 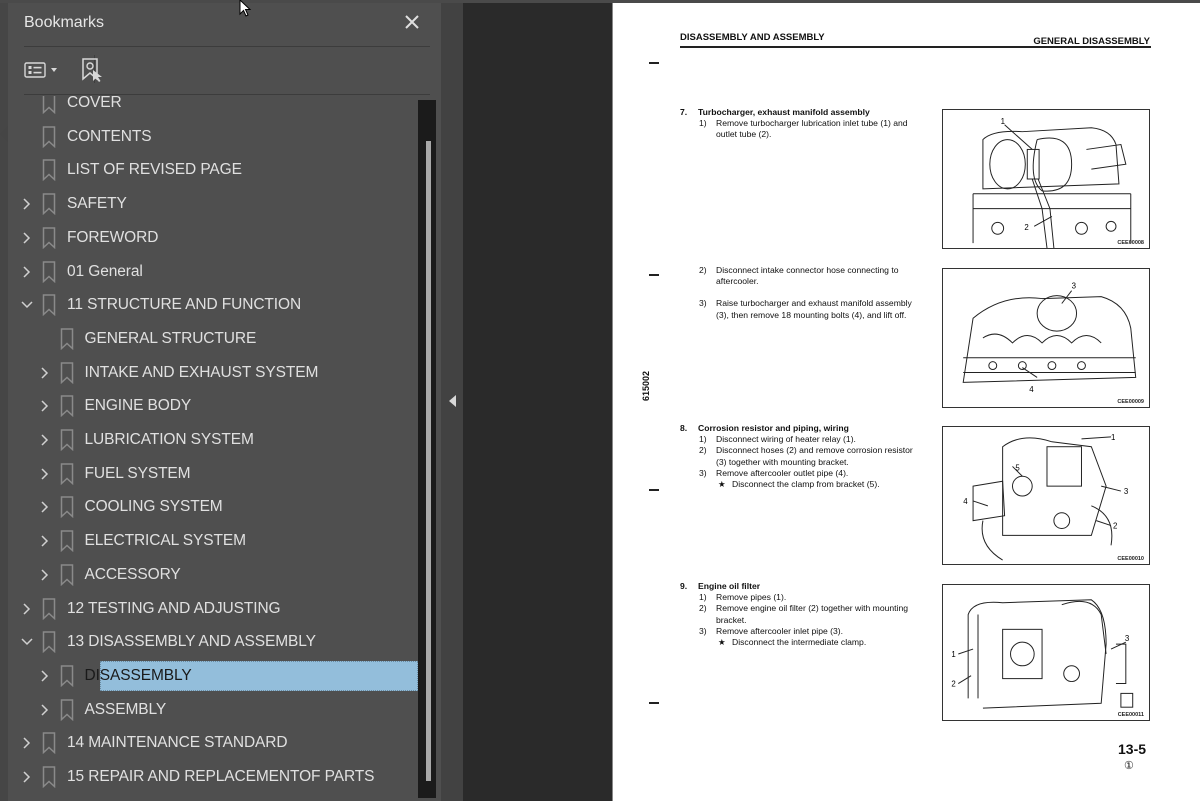 What do you see at coordinates (1026, 227) in the screenshot?
I see `callout-label: 2` at bounding box center [1026, 227].